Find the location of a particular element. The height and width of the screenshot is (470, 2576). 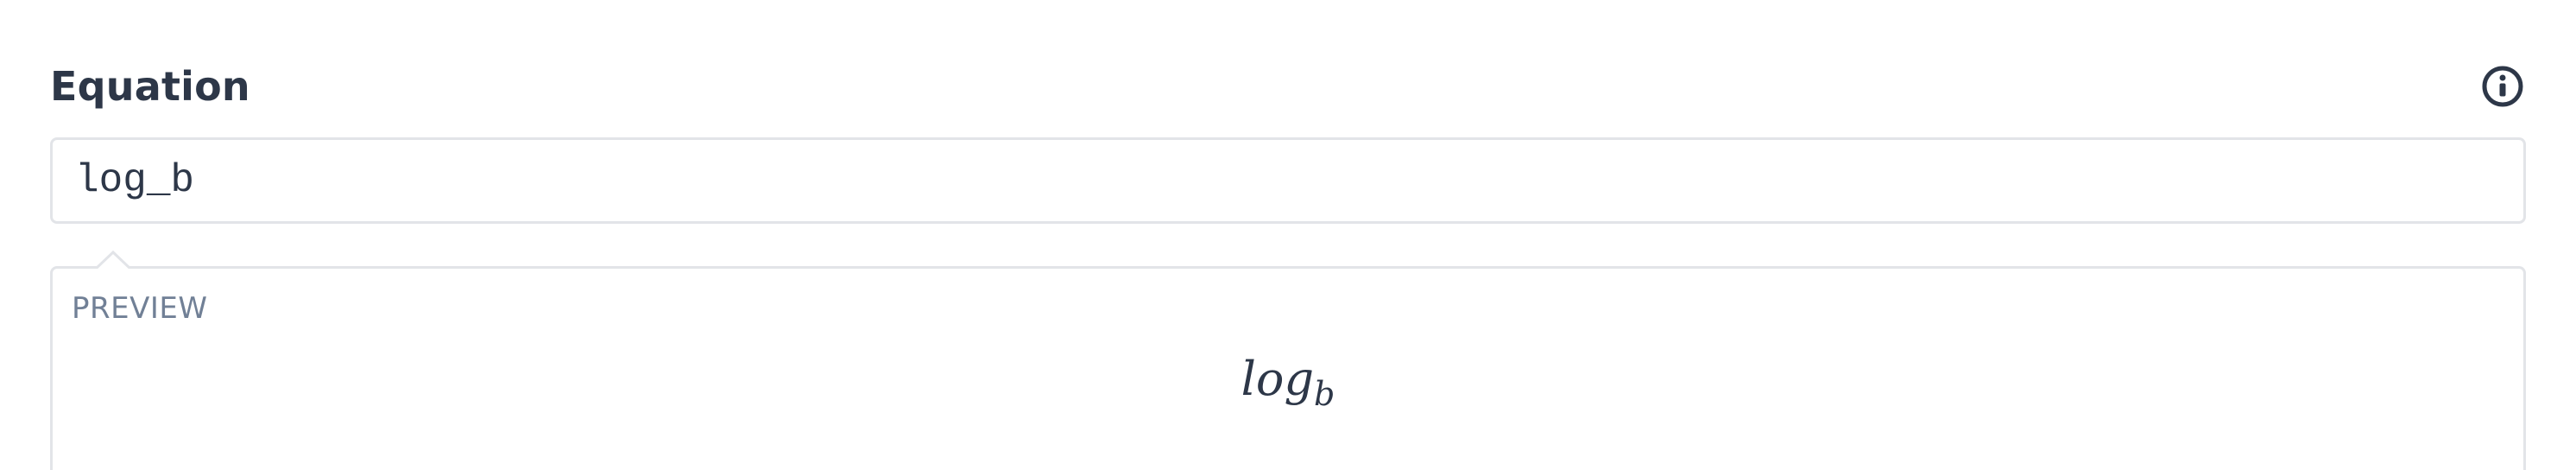

preview-rendered-equation: logb is located at coordinates (1288, 382).